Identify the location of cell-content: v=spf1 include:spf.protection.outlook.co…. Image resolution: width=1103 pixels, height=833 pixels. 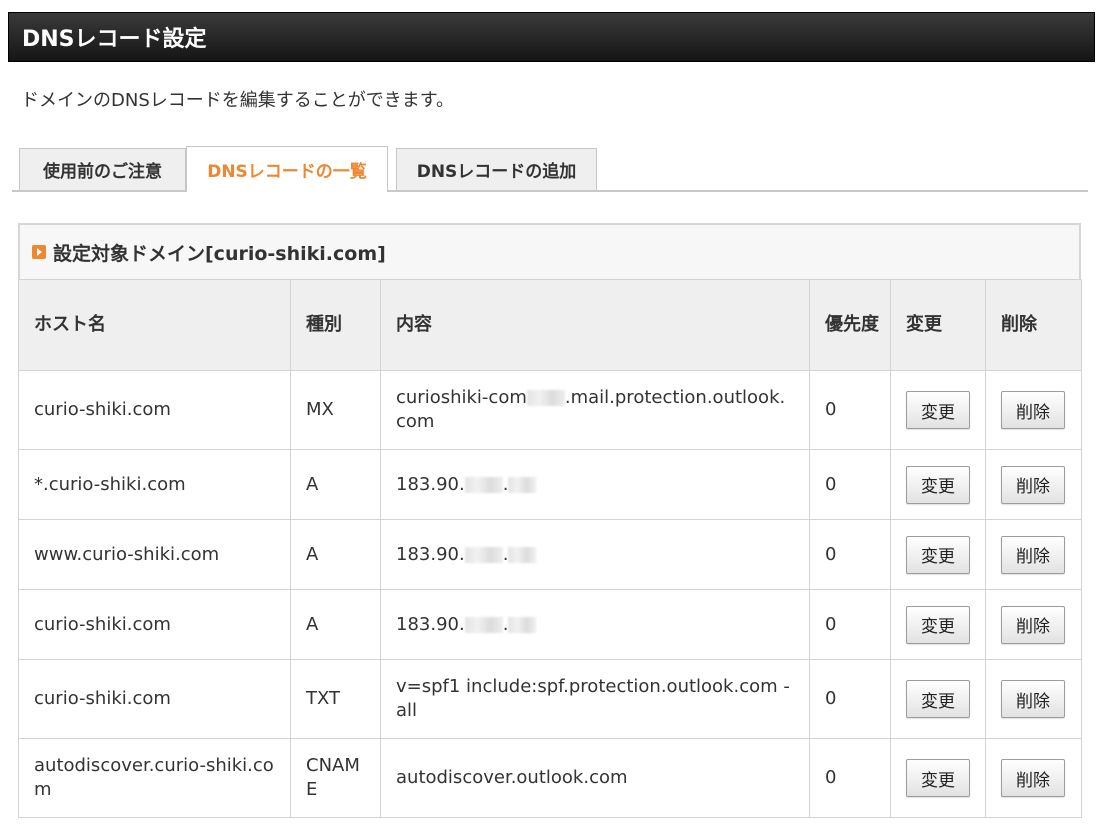
(595, 699).